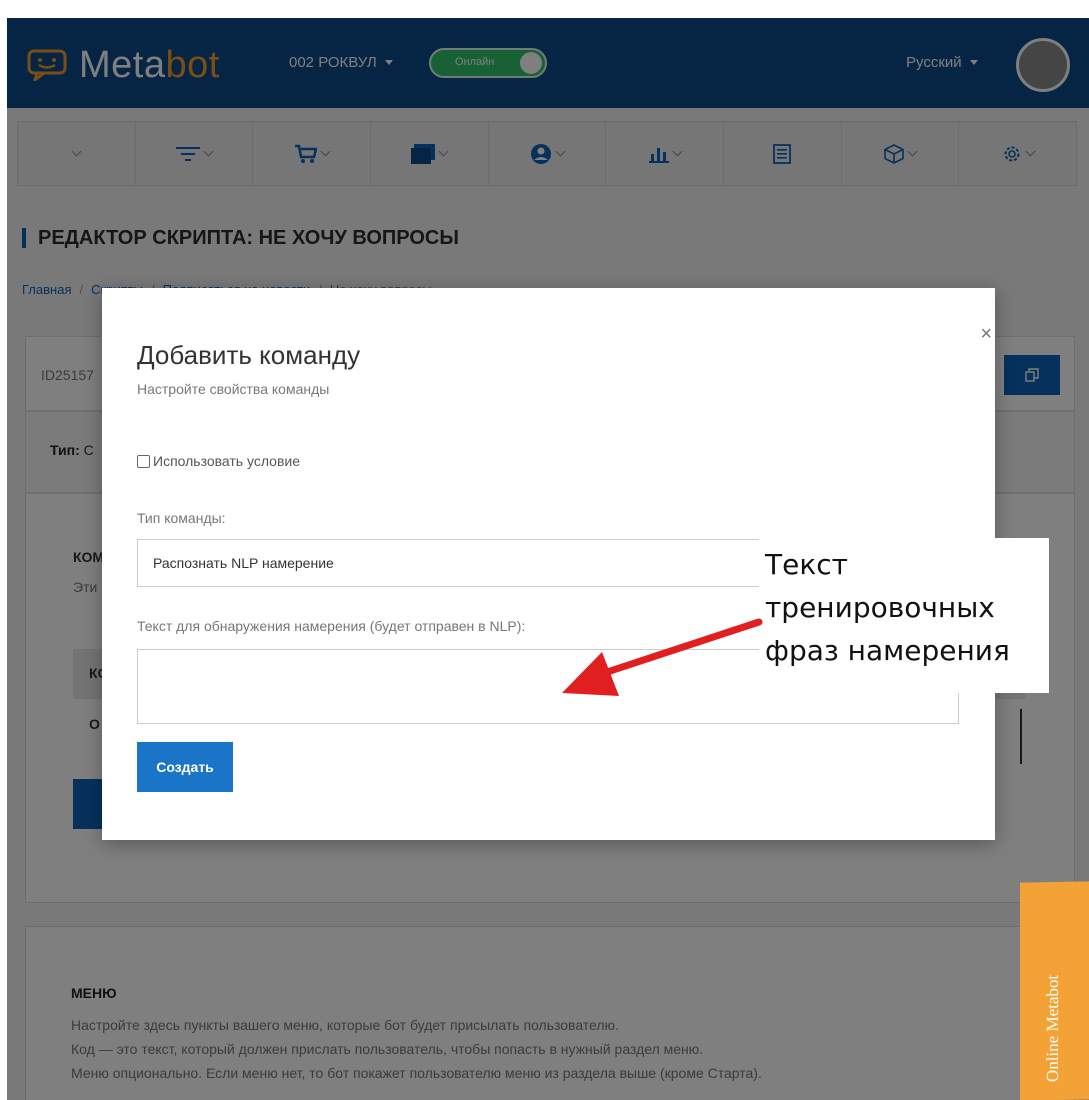 The image size is (1089, 1100). I want to click on close-icon: ×, so click(986, 334).